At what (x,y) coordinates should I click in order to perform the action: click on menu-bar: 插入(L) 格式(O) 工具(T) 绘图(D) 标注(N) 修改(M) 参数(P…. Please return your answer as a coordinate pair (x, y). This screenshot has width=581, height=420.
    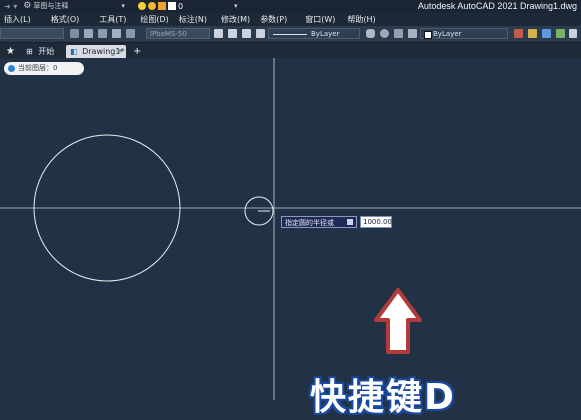
    Looking at the image, I should click on (290, 19).